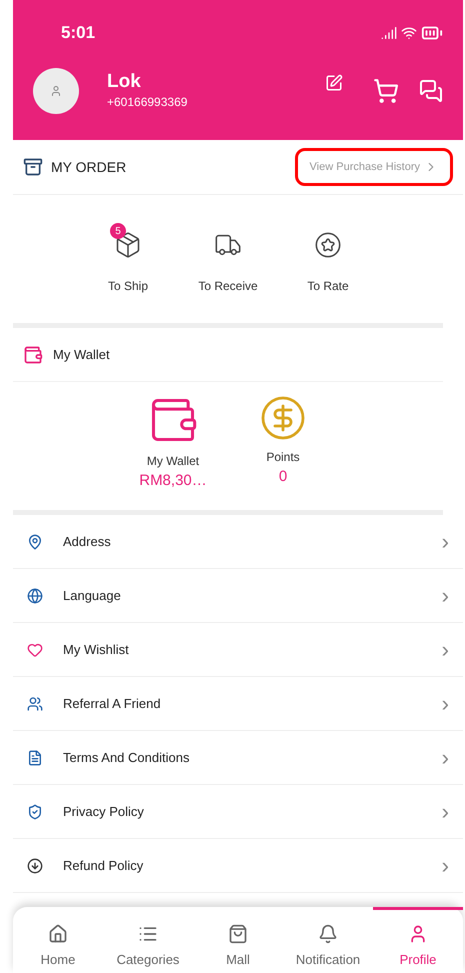 Image resolution: width=465 pixels, height=973 pixels. What do you see at coordinates (238, 812) in the screenshot?
I see `menu-item: Privacy Policy ›` at bounding box center [238, 812].